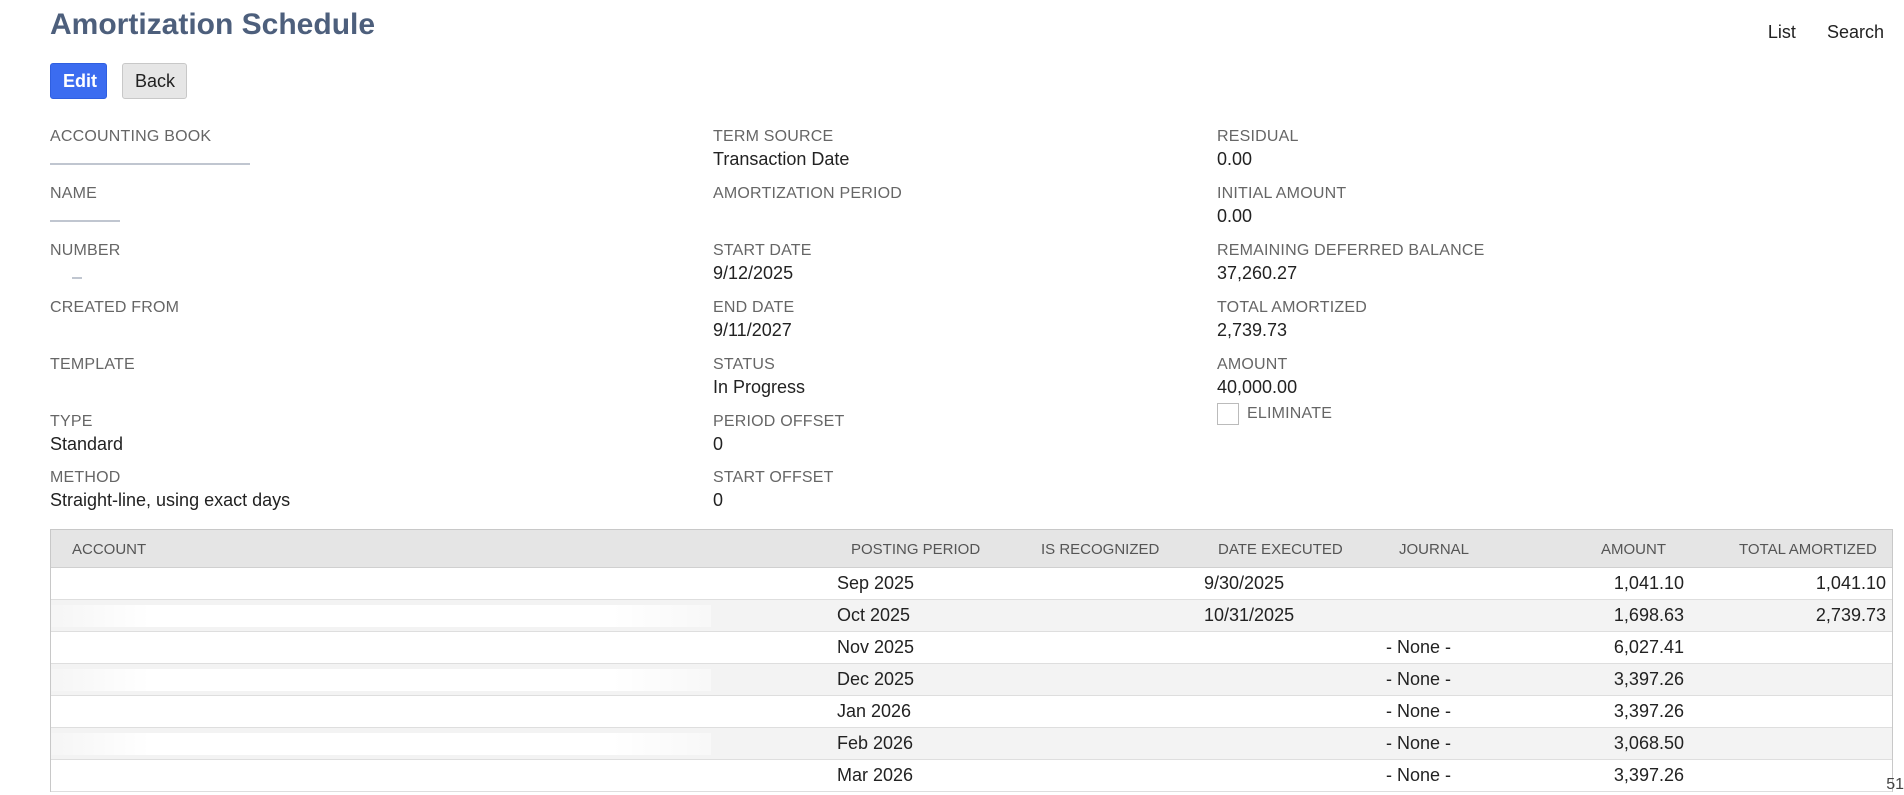  I want to click on back-button: Back, so click(154, 81).